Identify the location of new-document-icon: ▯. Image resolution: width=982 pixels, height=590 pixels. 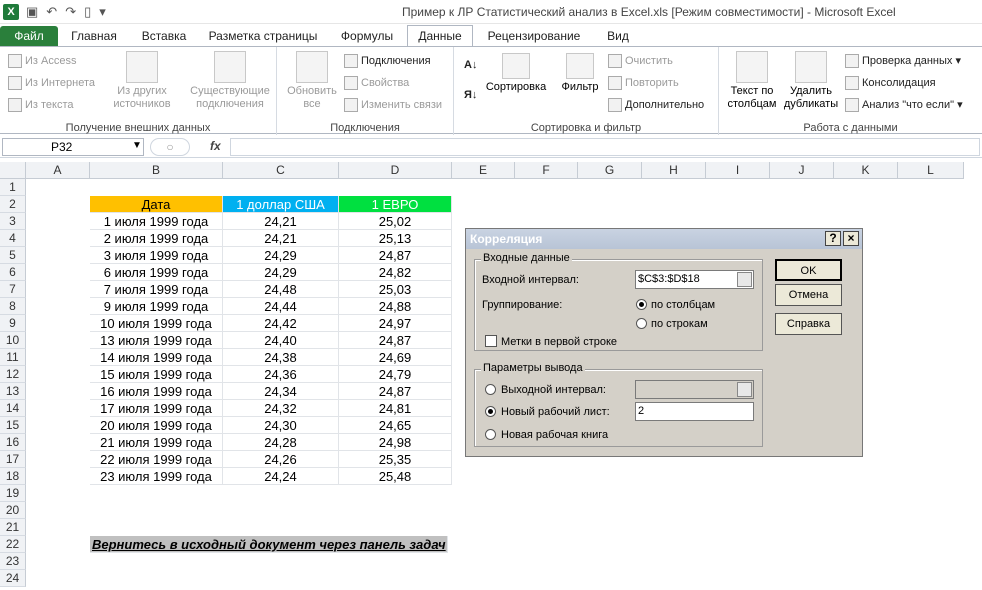
(87, 12).